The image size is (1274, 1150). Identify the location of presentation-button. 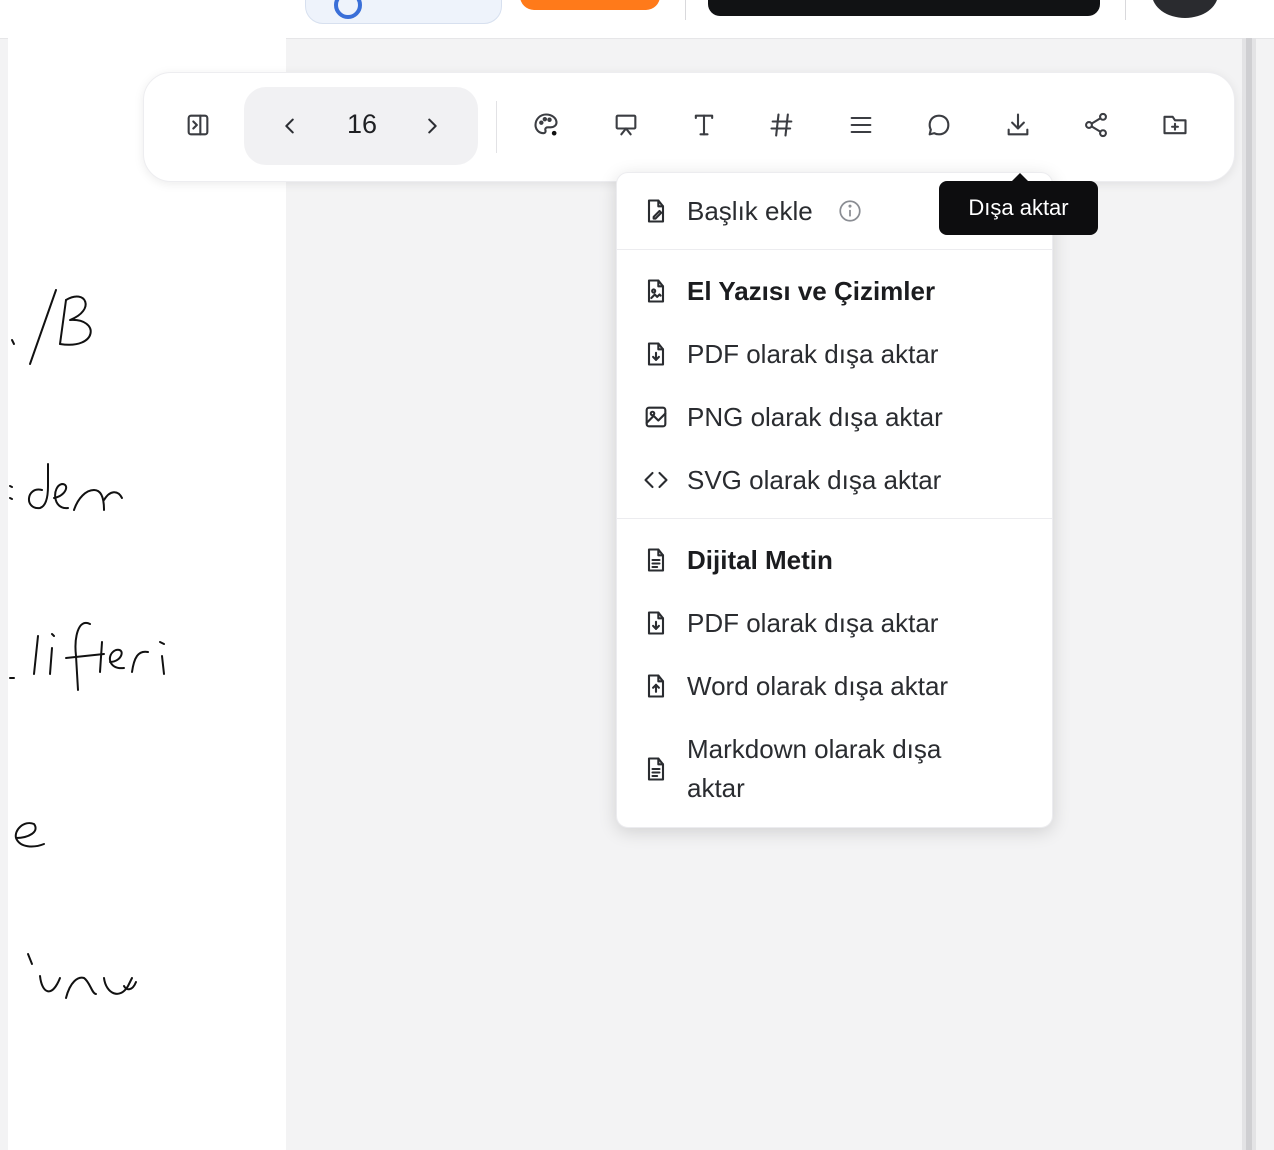
(626, 125).